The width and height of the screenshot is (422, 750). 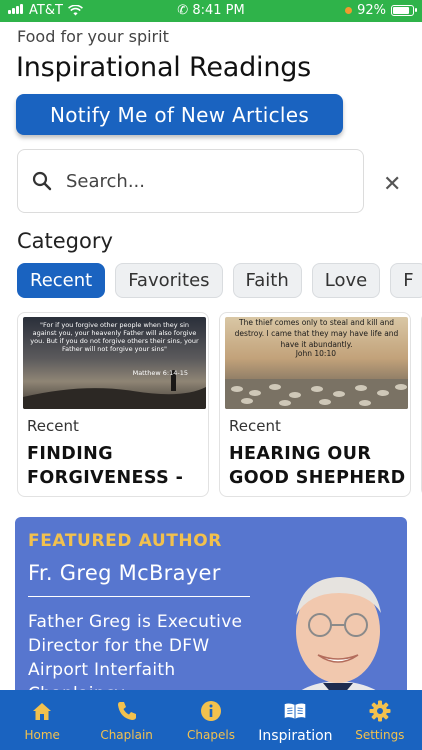 I want to click on clock-label: 8:41 PM, so click(x=218, y=10).